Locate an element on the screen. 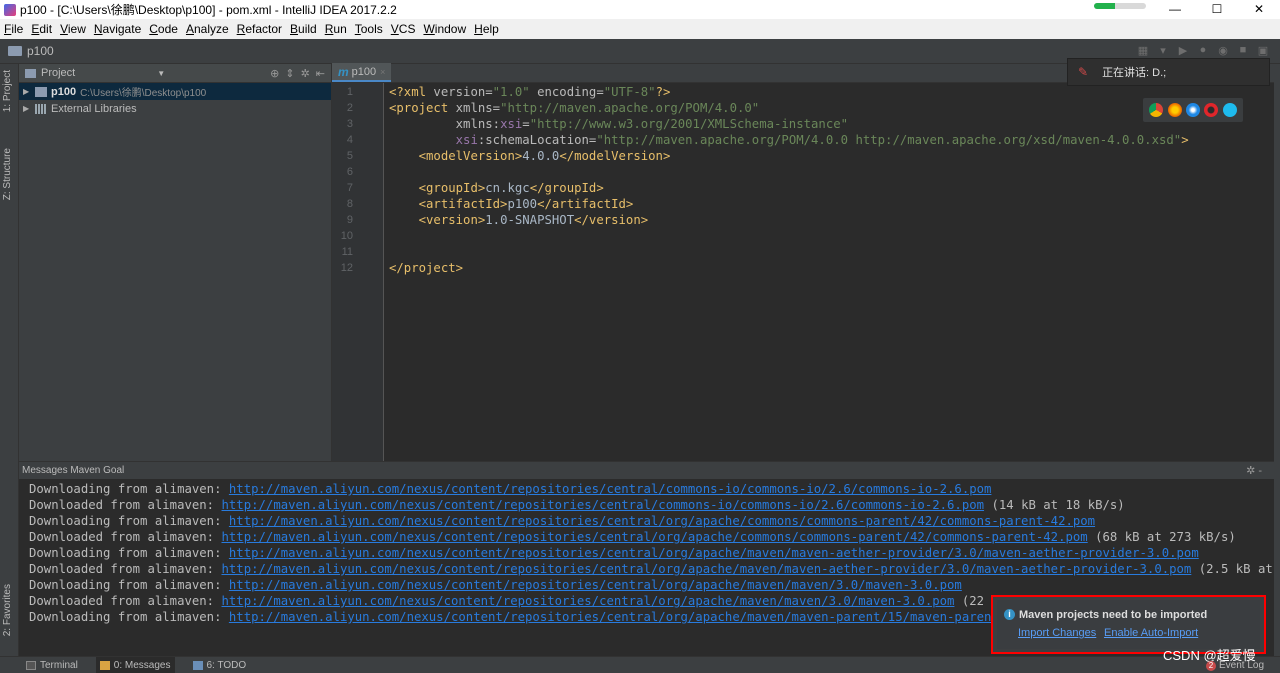 The height and width of the screenshot is (673, 1280). line-number: 4 is located at coordinates (349, 140).